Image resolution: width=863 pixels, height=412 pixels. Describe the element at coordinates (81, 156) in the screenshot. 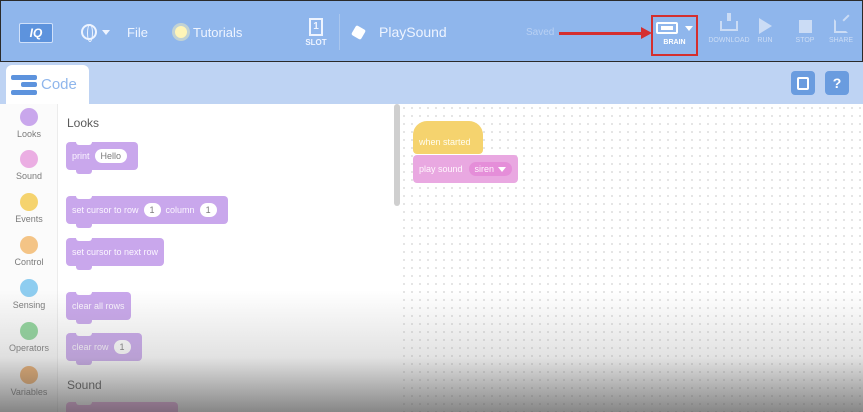

I see `block-text: print` at that location.